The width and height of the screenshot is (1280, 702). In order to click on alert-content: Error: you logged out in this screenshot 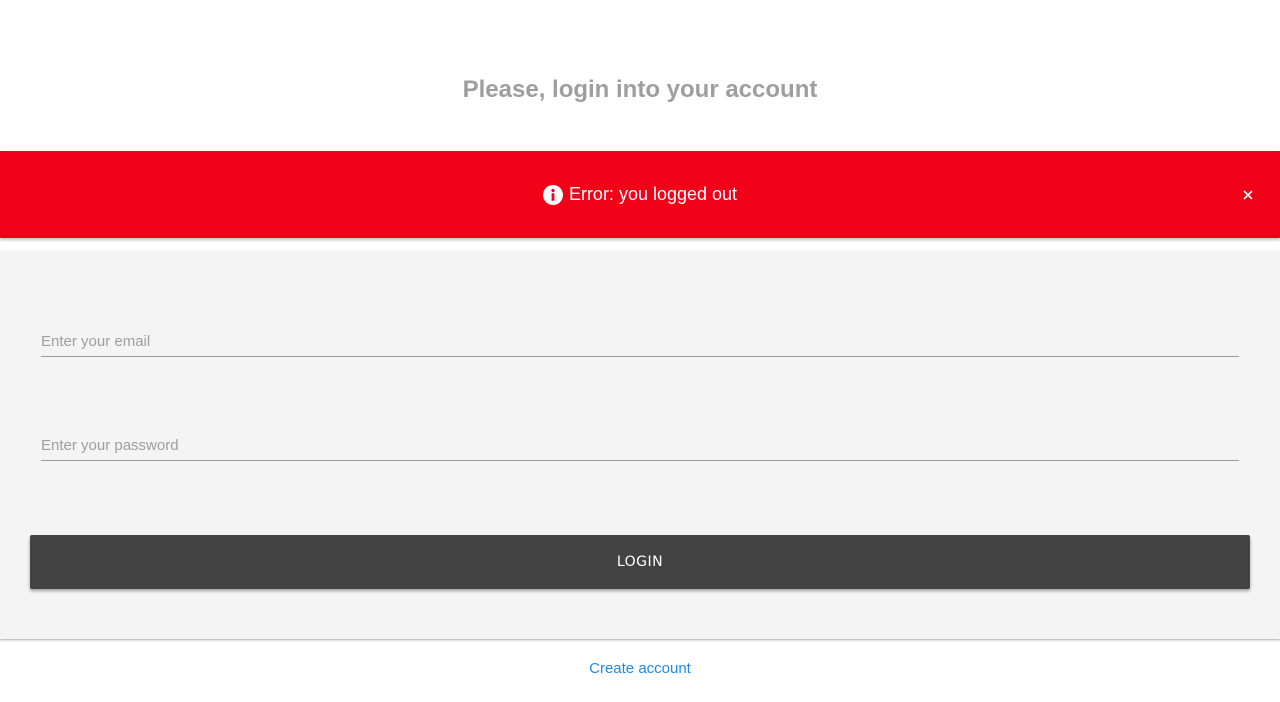, I will do `click(640, 194)`.